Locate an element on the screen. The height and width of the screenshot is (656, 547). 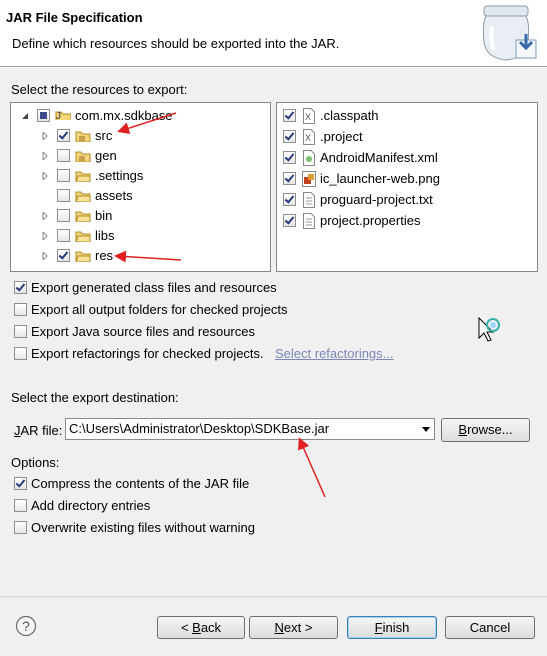
resources-label: Select the resources to export: is located at coordinates (99, 89).